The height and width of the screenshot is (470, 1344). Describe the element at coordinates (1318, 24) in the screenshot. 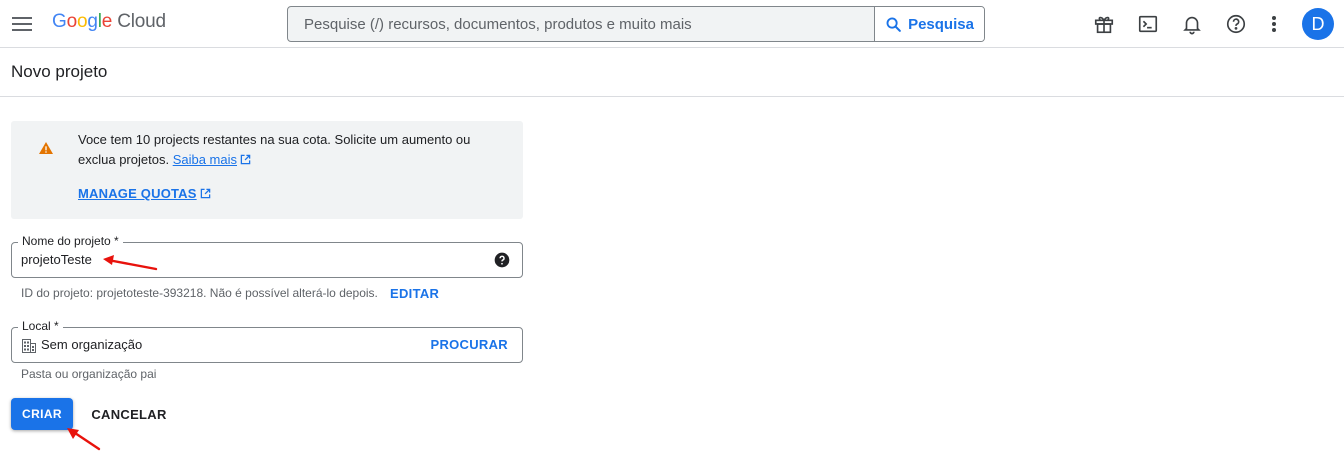

I see `avatar: D` at that location.